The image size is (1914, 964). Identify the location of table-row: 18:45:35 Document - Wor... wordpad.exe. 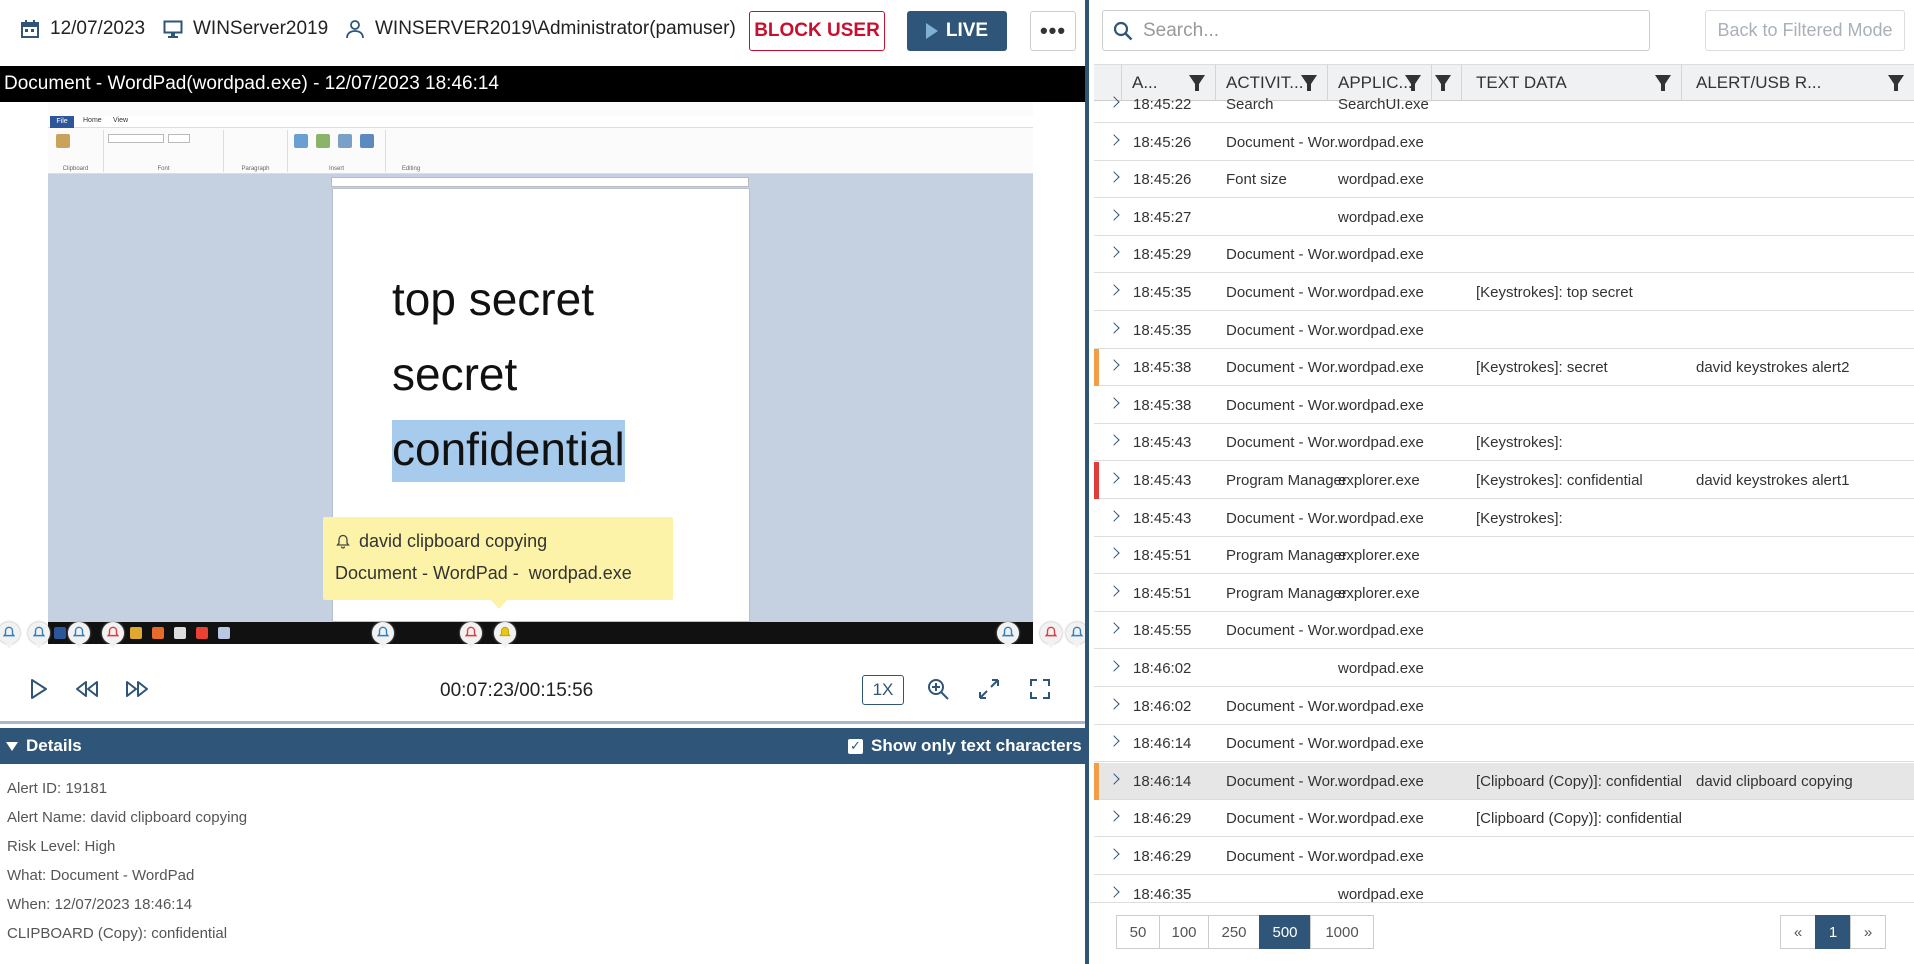
(1504, 330).